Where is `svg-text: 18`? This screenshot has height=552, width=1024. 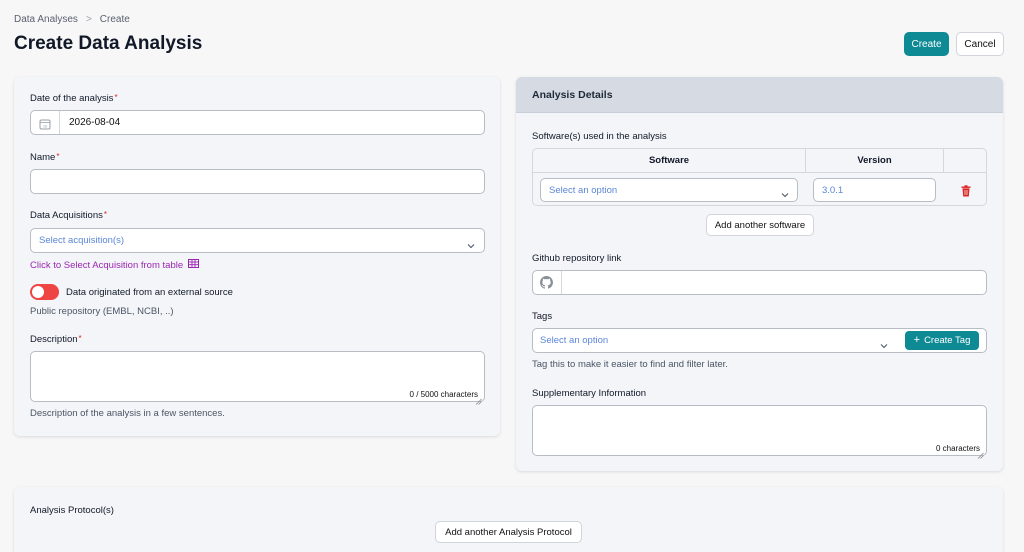
svg-text: 18 is located at coordinates (45, 127).